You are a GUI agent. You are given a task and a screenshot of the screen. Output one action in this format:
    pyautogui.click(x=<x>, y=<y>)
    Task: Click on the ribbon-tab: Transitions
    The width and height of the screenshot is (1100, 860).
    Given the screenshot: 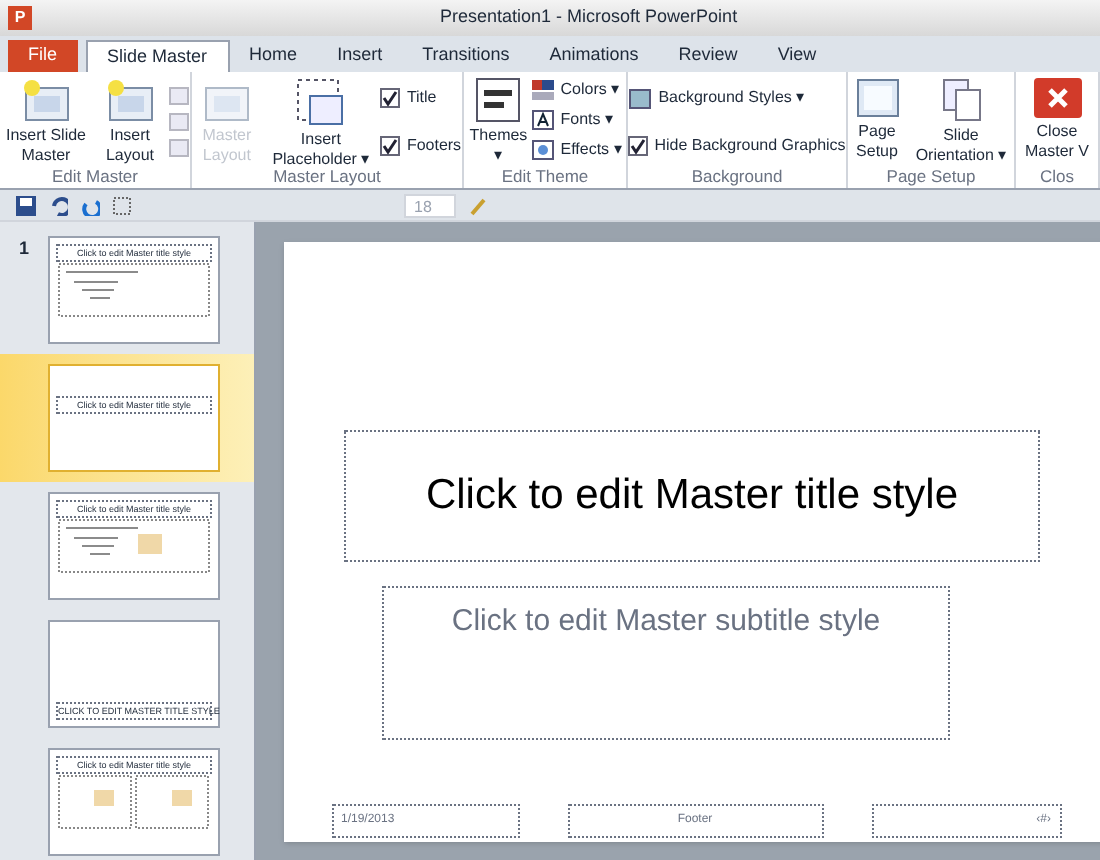 What is the action you would take?
    pyautogui.click(x=466, y=56)
    